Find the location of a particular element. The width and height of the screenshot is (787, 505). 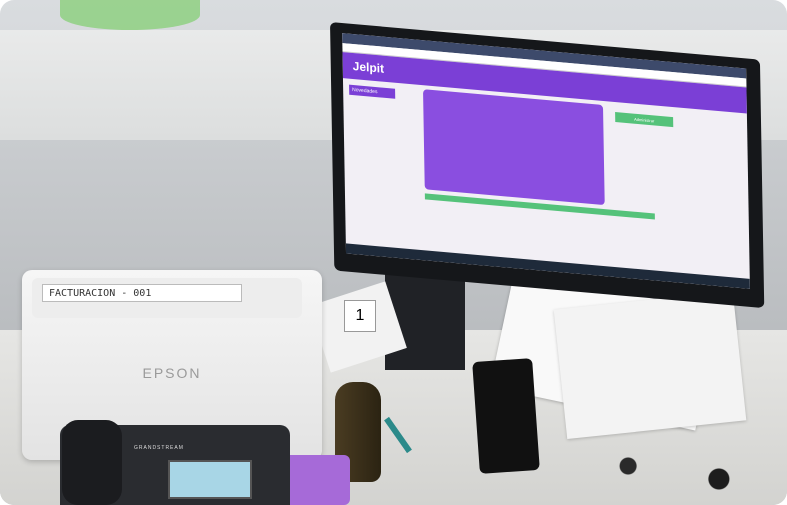

paper-document is located at coordinates (650, 365).